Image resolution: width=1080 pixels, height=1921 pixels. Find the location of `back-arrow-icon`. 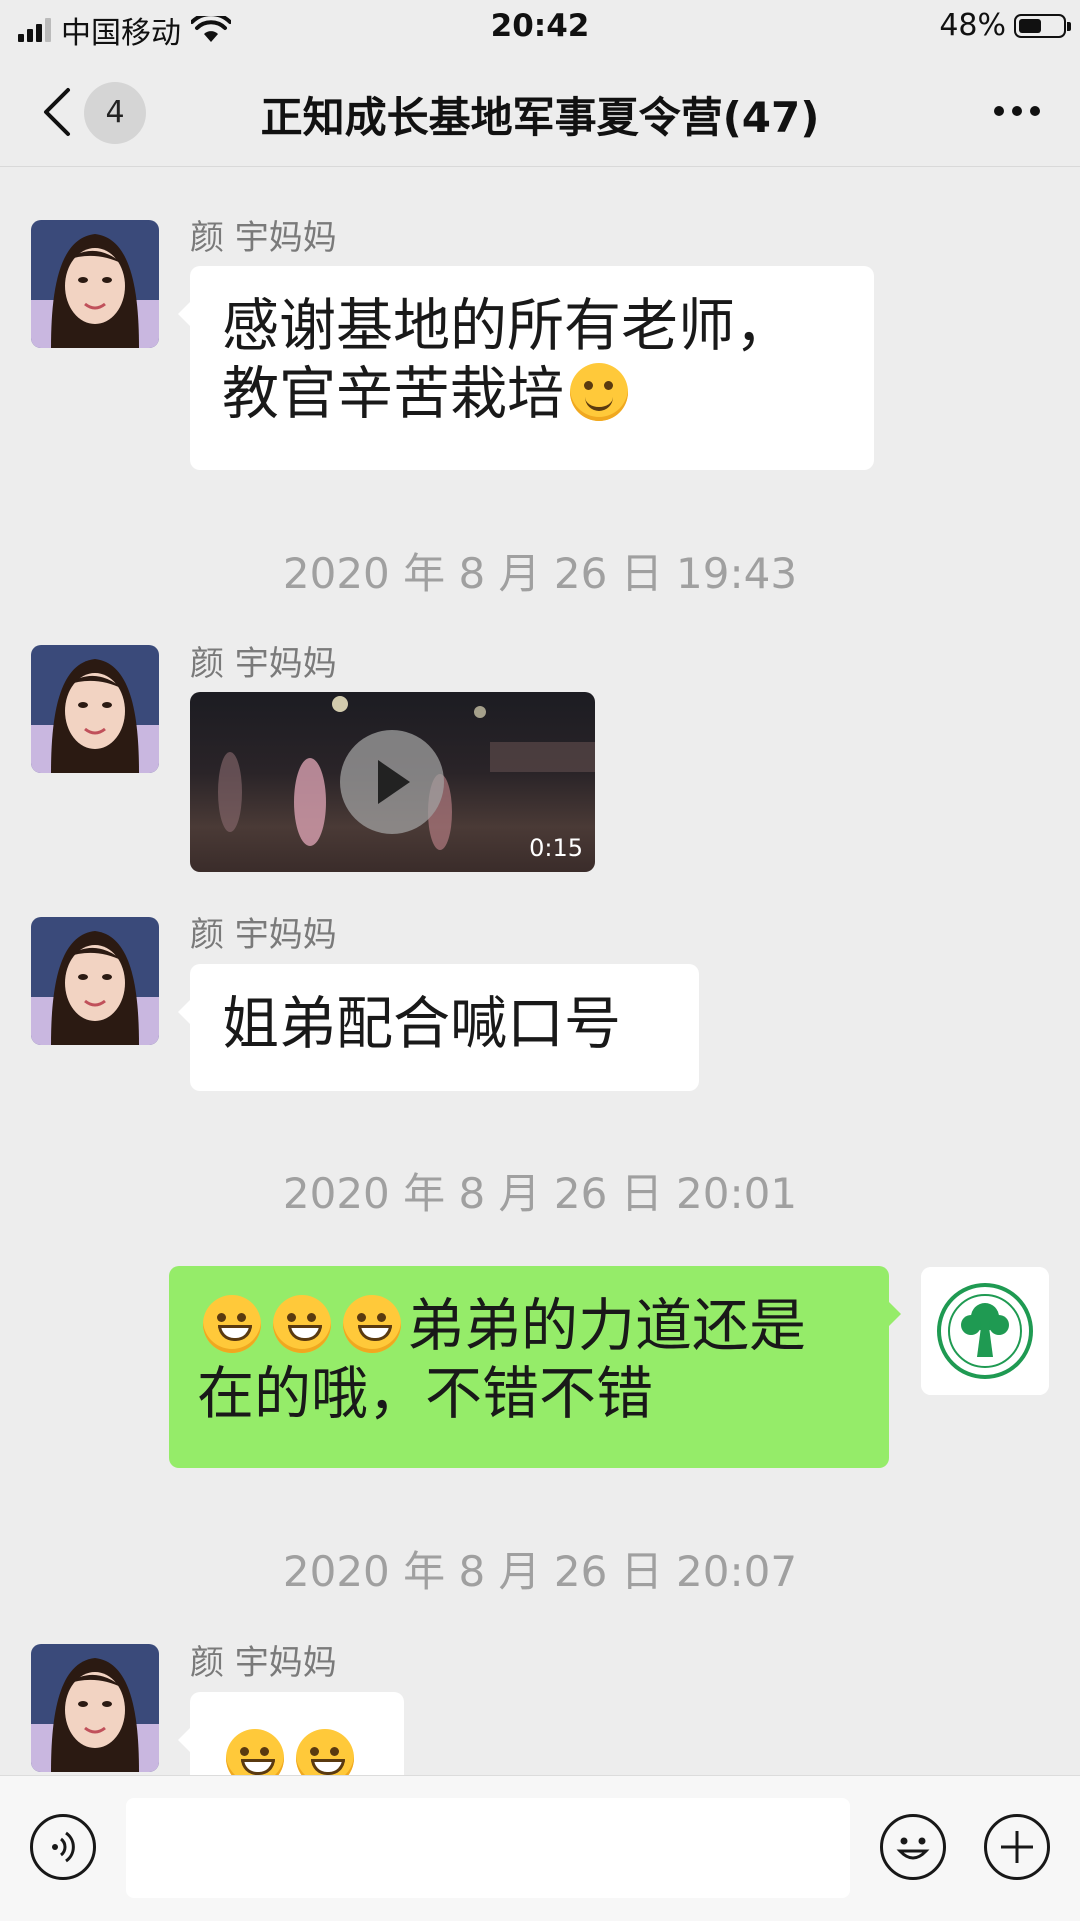

back-arrow-icon is located at coordinates (58, 112).